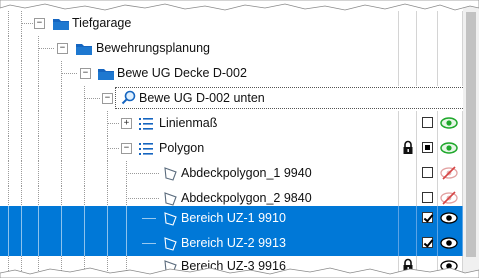 Image resolution: width=479 pixels, height=278 pixels. I want to click on scrollbar-thumb, so click(471, 134).